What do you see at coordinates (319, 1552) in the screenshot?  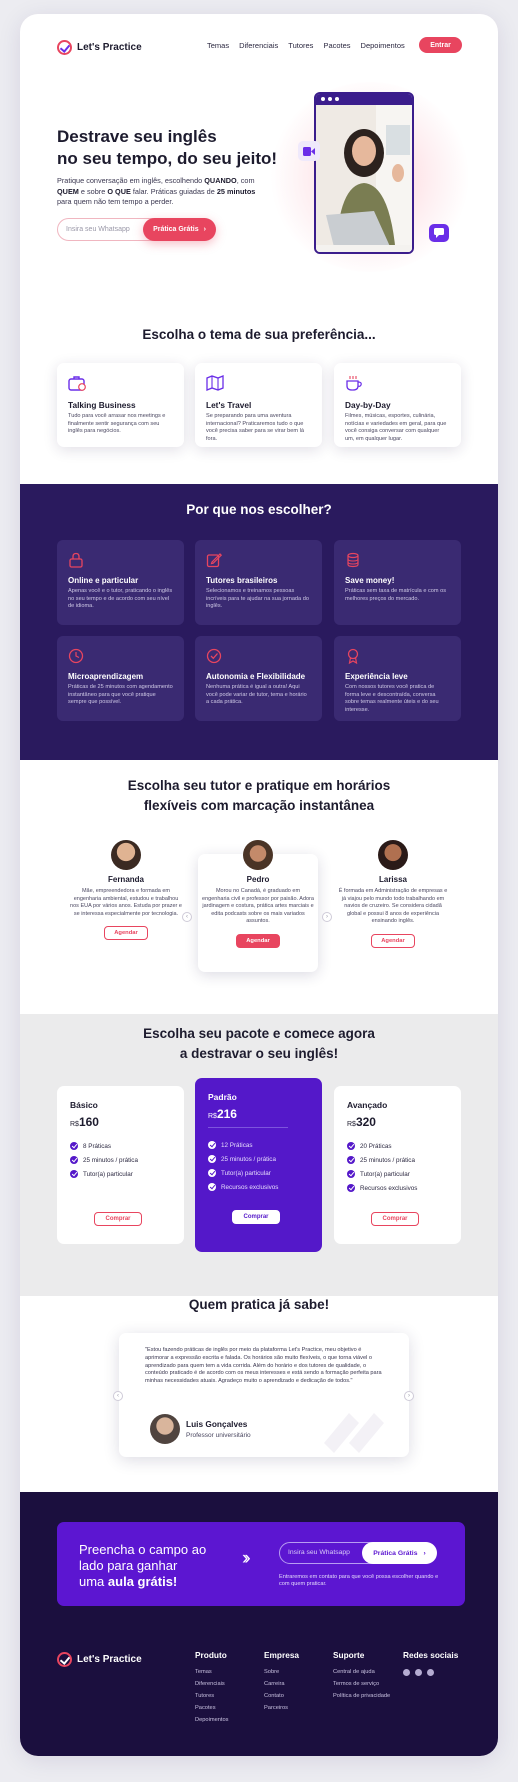 I see `cta-whatsapp-input: Insira seu Whatsapp` at bounding box center [319, 1552].